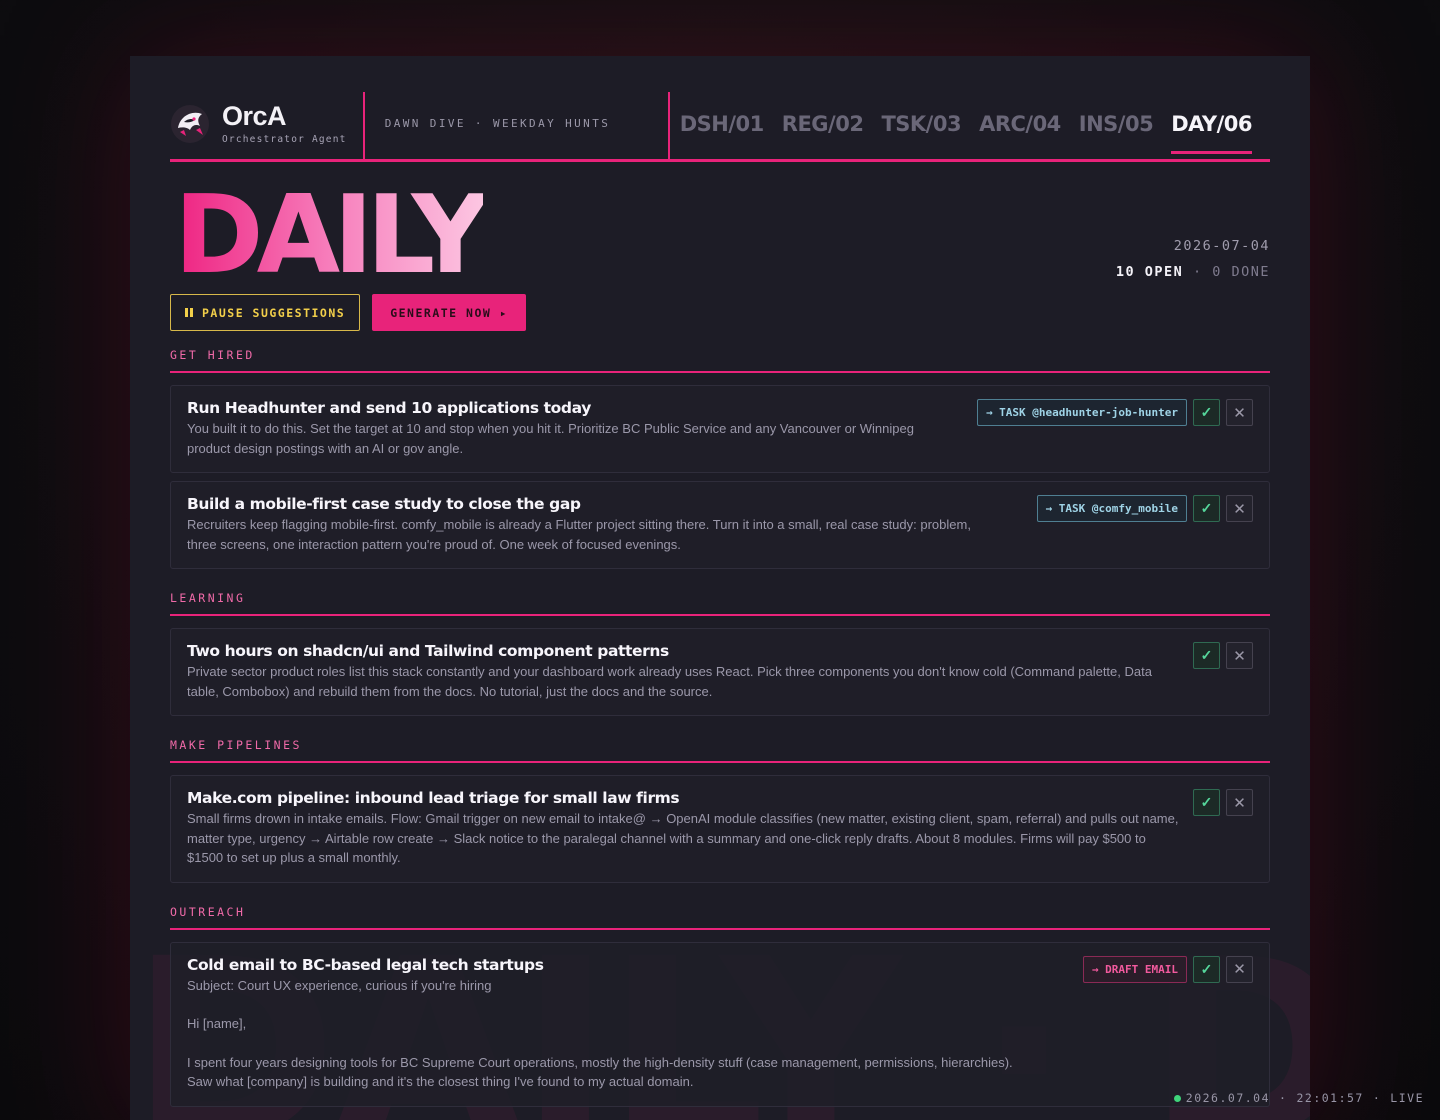 The image size is (1440, 1120). Describe the element at coordinates (332, 235) in the screenshot. I see `page-title: DAILY` at that location.